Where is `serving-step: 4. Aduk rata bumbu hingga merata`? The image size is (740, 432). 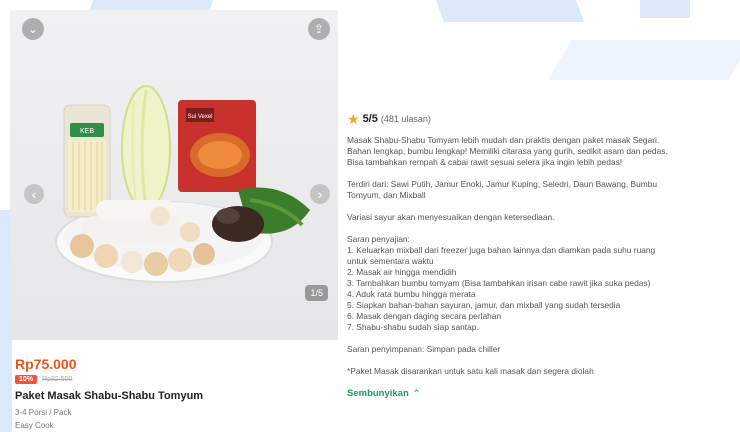
serving-step: 4. Aduk rata bumbu hingga merata is located at coordinates (411, 294).